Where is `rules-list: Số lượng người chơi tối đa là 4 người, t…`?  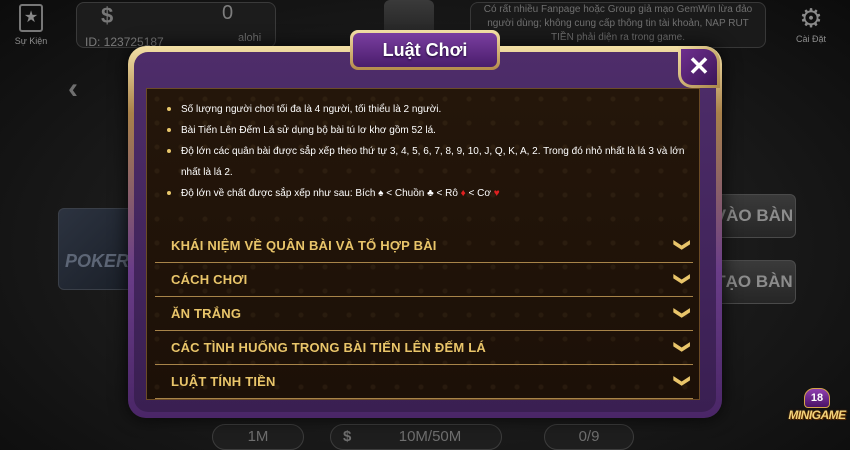 rules-list: Số lượng người chơi tối đa là 4 người, t… is located at coordinates (427, 151).